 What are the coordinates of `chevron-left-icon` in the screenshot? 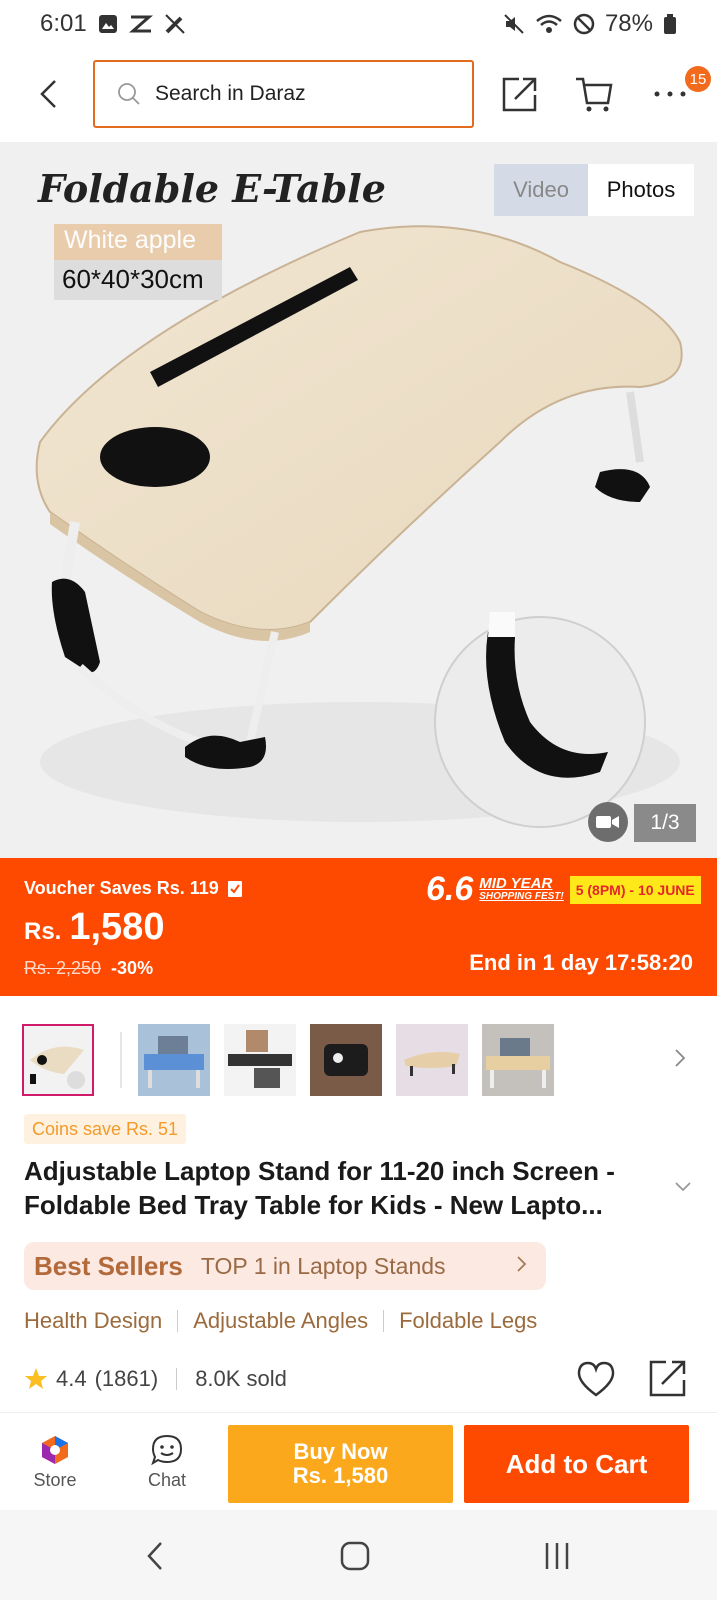 It's located at (48, 94).